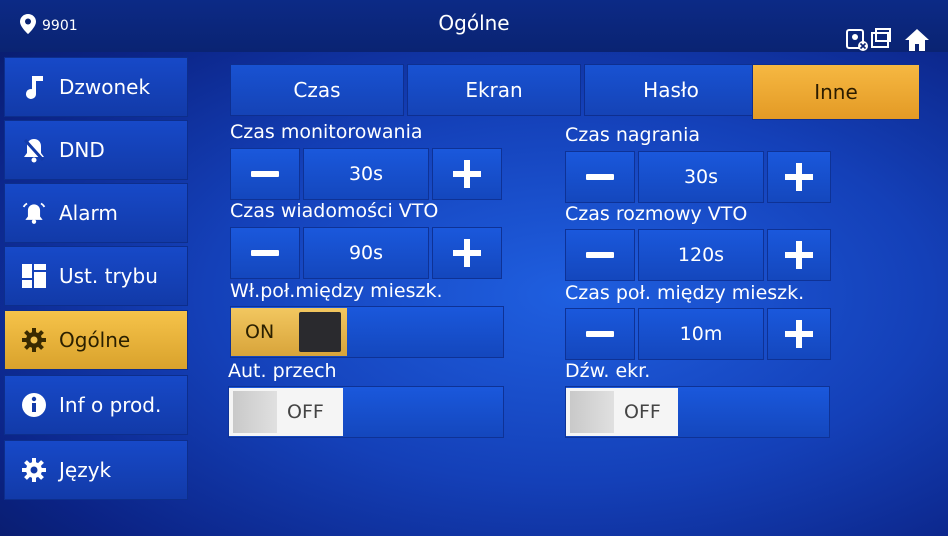 Image resolution: width=948 pixels, height=536 pixels. What do you see at coordinates (836, 92) in the screenshot?
I see `tab-inne: Inne` at bounding box center [836, 92].